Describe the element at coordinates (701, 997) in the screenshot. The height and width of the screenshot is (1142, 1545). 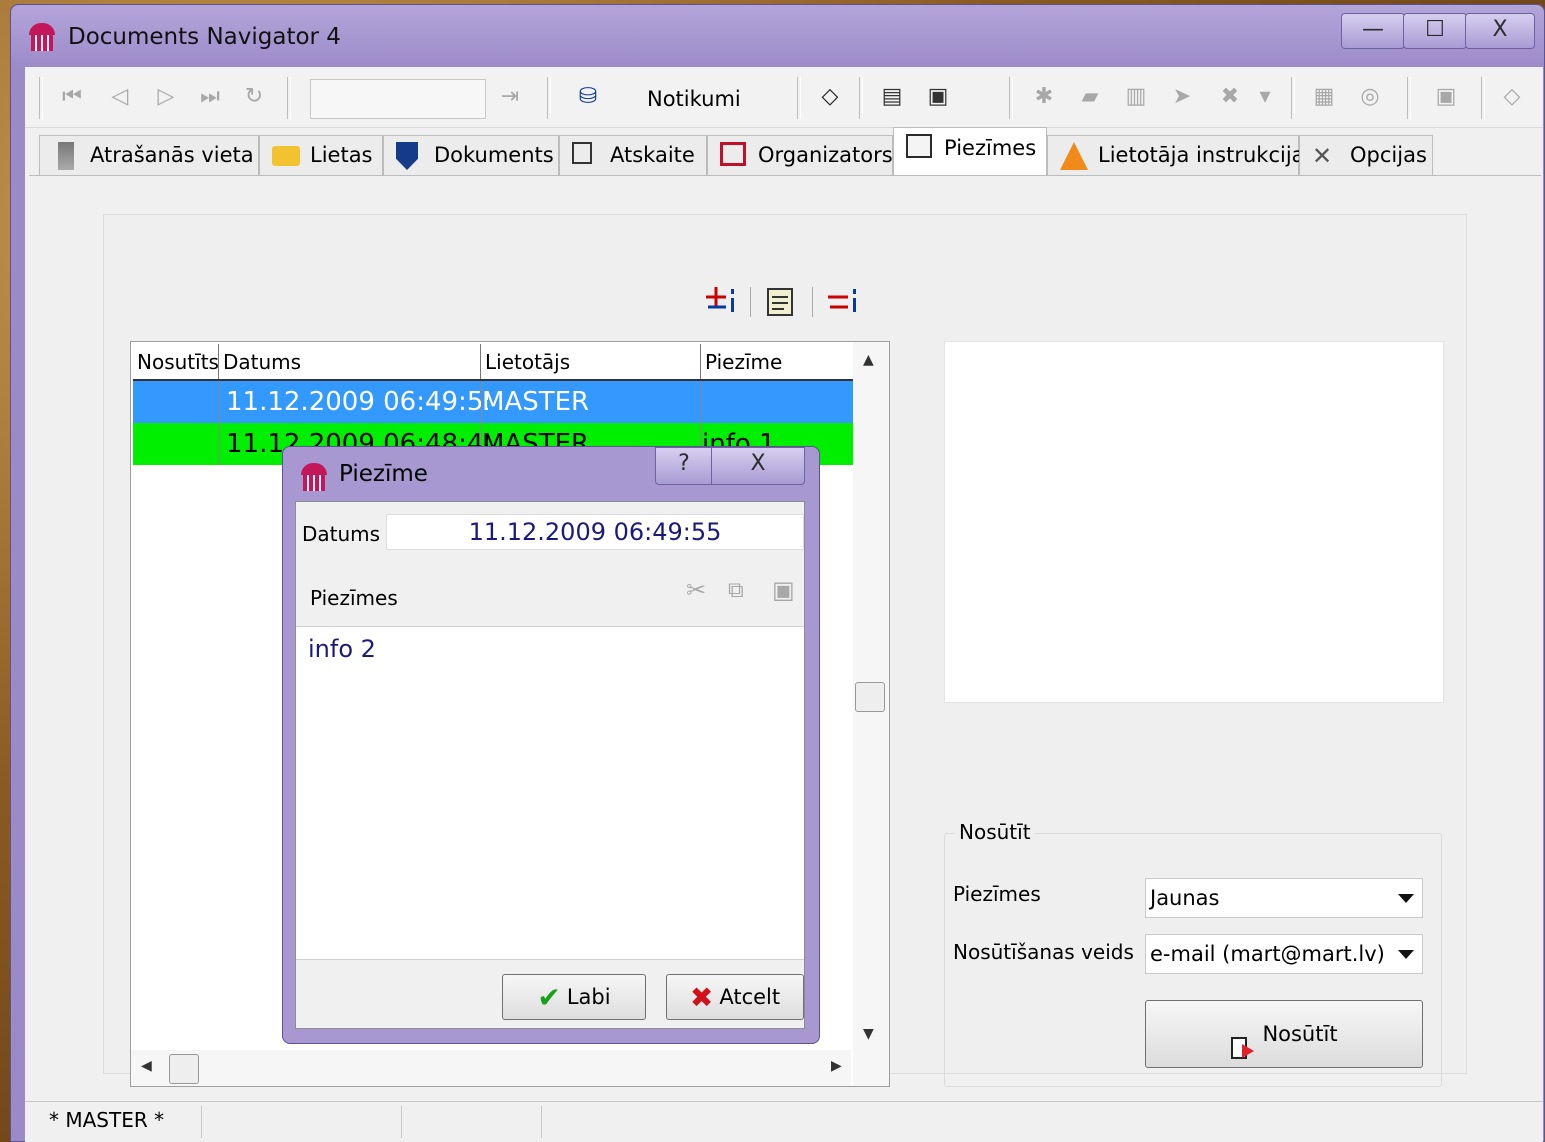
I see `x-icon: ✖` at that location.